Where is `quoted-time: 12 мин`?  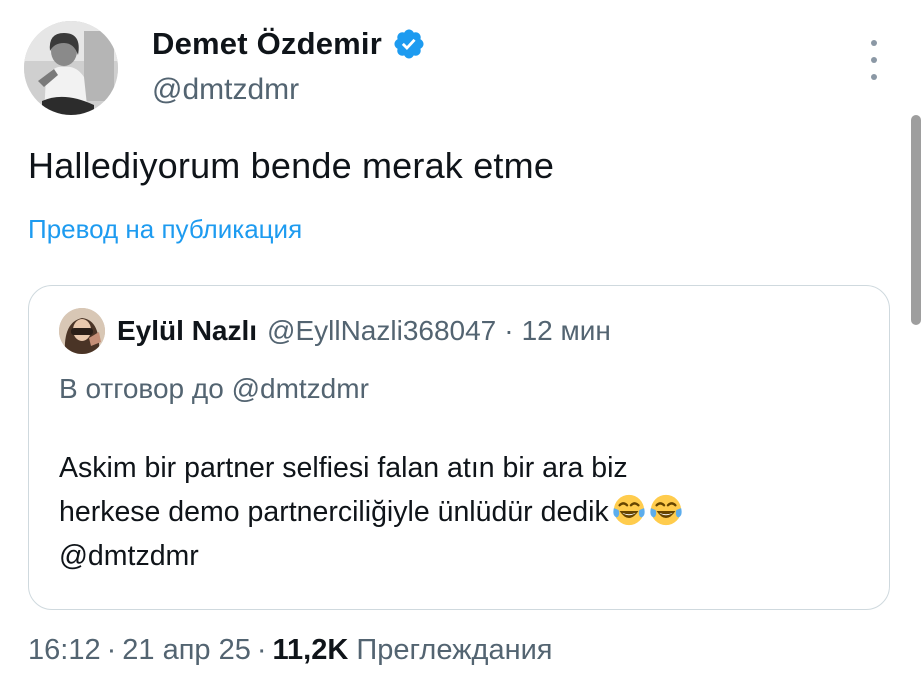 quoted-time: 12 мин is located at coordinates (566, 330).